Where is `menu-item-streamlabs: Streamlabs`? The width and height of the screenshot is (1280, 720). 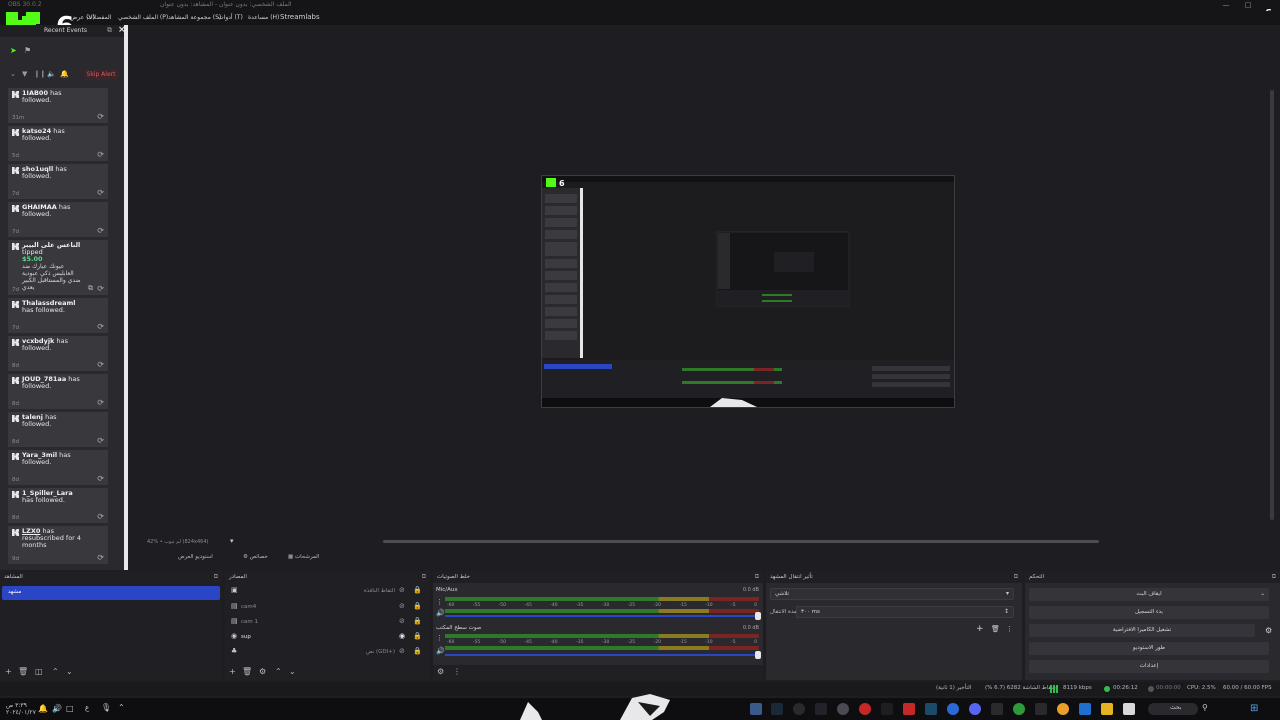 menu-item-streamlabs: Streamlabs is located at coordinates (300, 17).